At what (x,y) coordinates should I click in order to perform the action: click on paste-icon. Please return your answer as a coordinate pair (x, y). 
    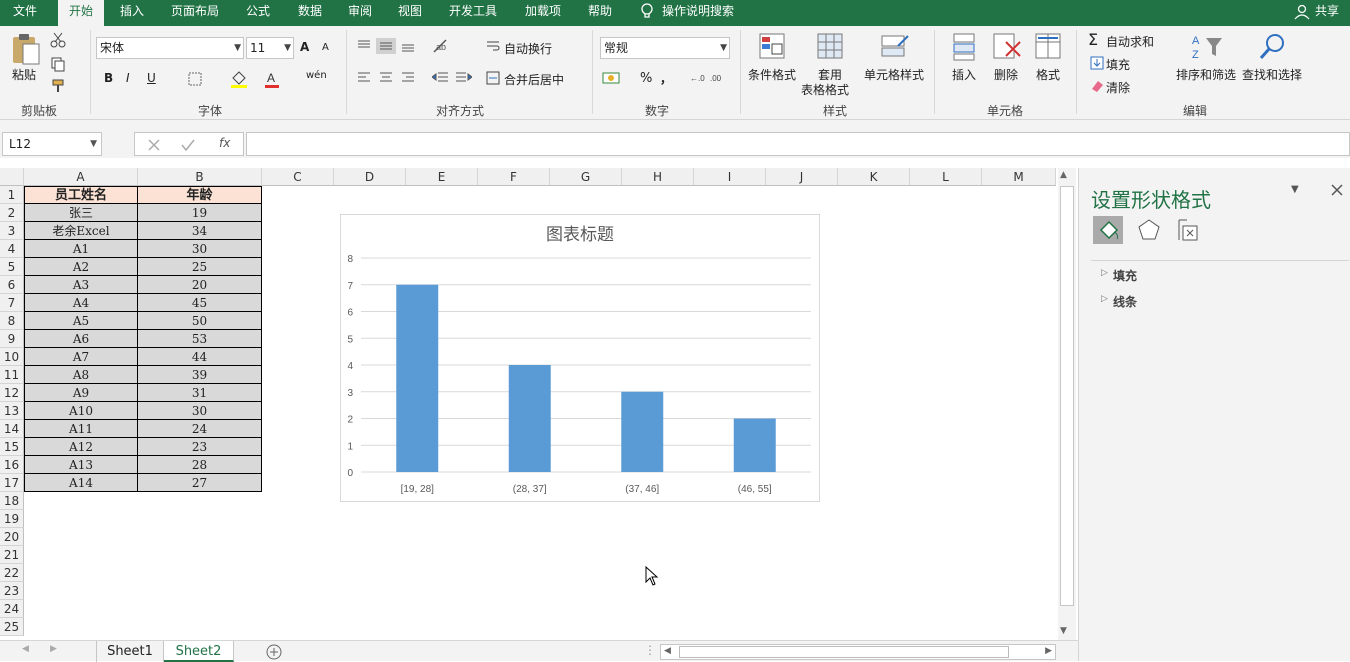
    Looking at the image, I should click on (26, 49).